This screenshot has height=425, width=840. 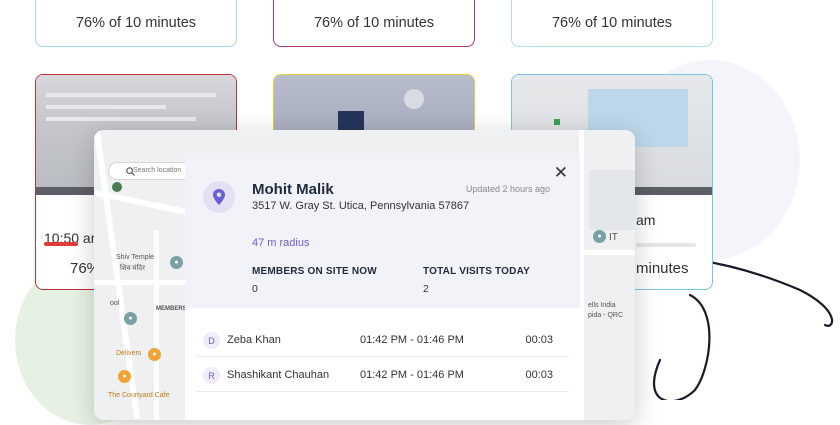 What do you see at coordinates (255, 289) in the screenshot?
I see `members-on-site-value: 0` at bounding box center [255, 289].